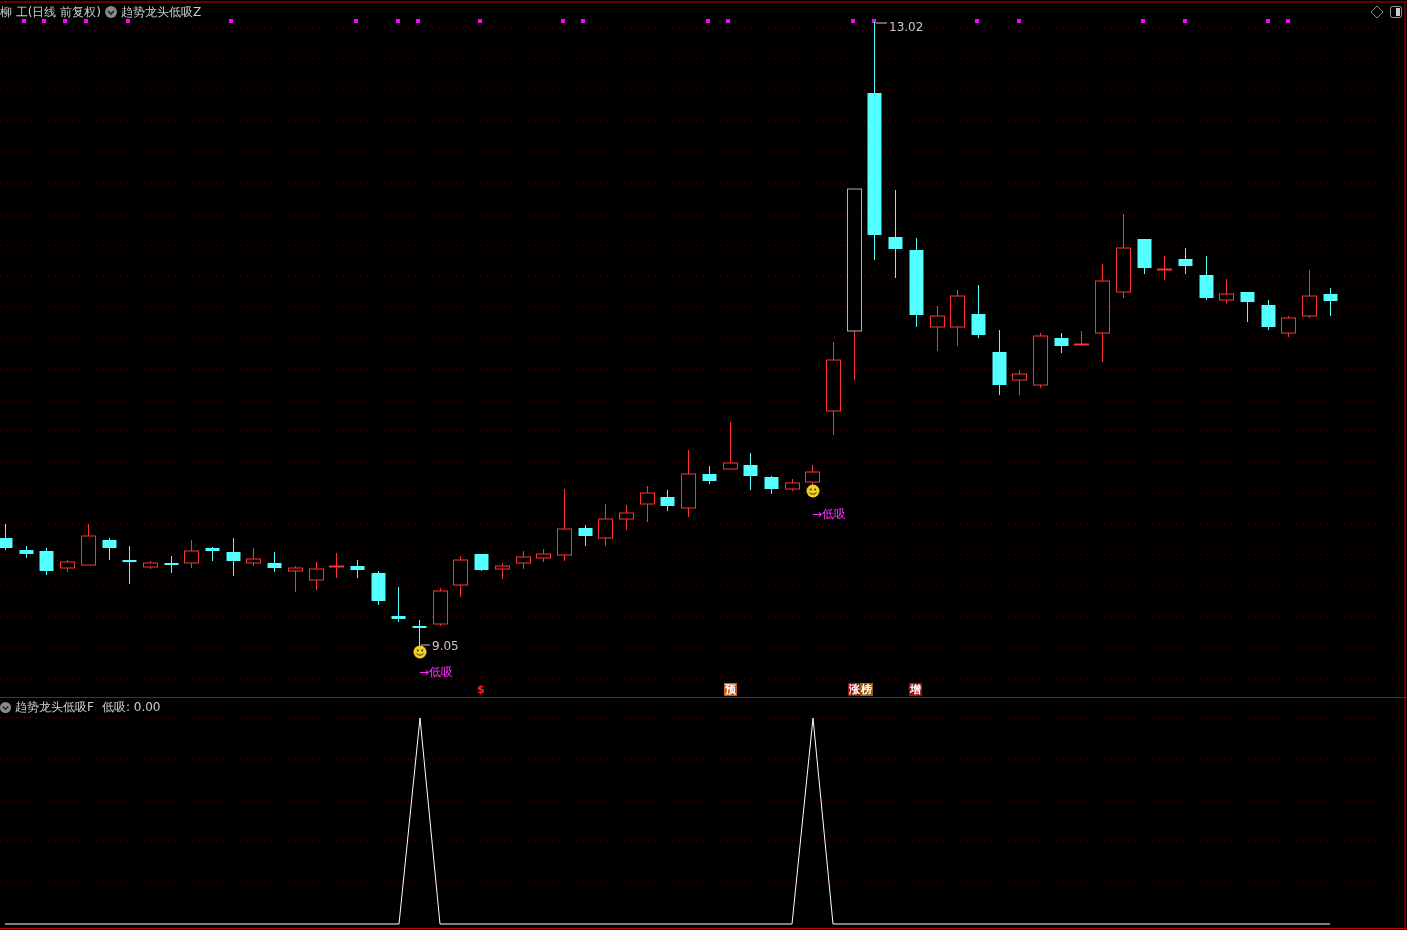 The height and width of the screenshot is (930, 1407). Describe the element at coordinates (54, 707) in the screenshot. I see `indicator-name: 趋势龙头低吸F` at that location.